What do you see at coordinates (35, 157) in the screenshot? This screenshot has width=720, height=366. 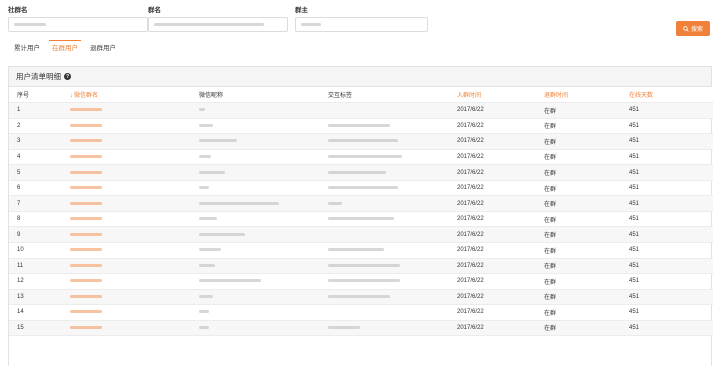 I see `cell-index: 4` at bounding box center [35, 157].